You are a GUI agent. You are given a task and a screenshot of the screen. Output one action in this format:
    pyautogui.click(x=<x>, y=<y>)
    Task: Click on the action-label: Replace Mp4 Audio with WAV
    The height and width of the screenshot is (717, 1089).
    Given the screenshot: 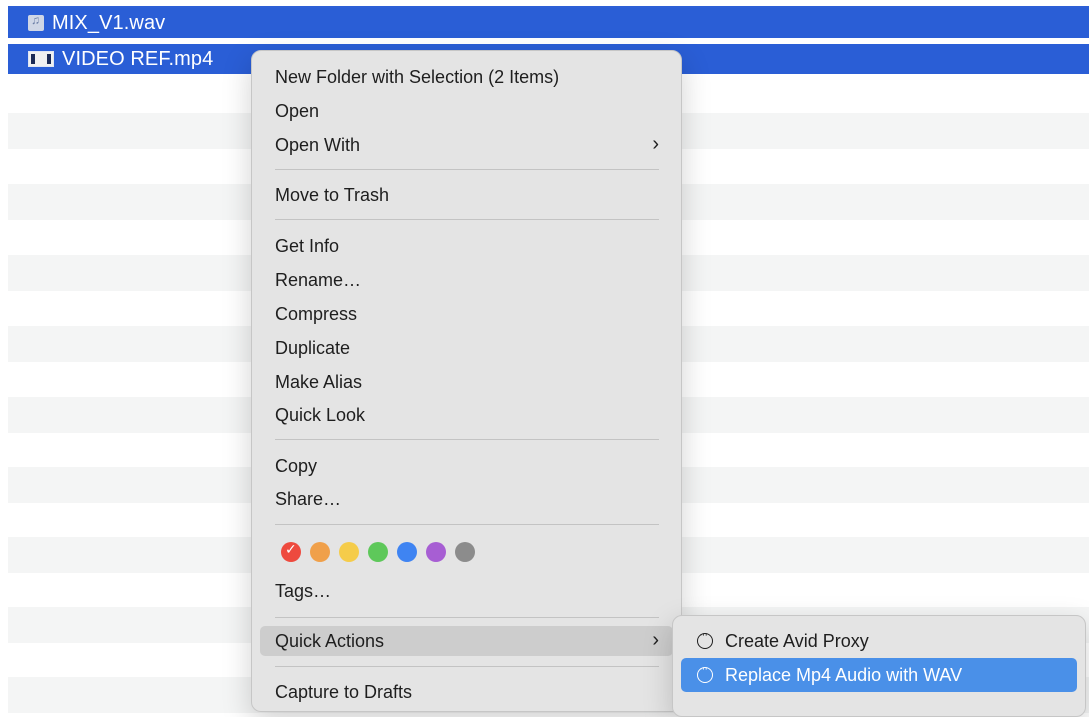 What is the action you would take?
    pyautogui.click(x=844, y=674)
    